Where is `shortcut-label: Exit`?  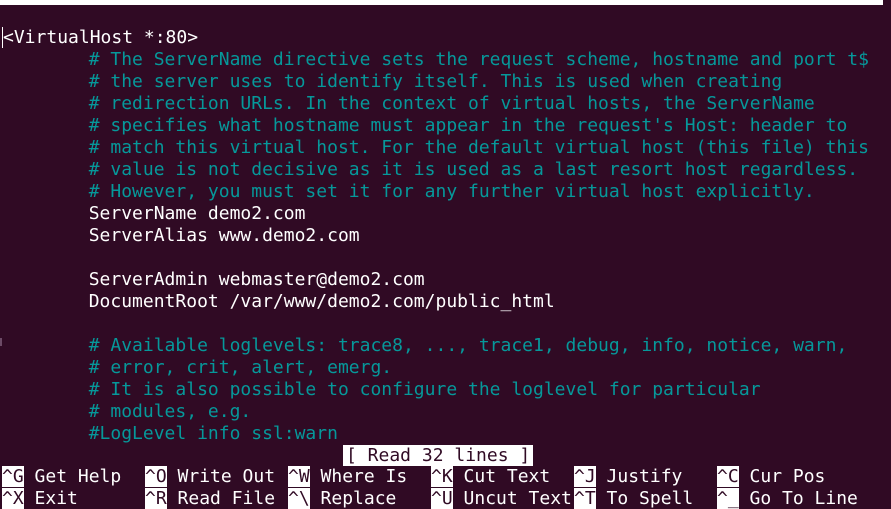
shortcut-label: Exit is located at coordinates (50, 498).